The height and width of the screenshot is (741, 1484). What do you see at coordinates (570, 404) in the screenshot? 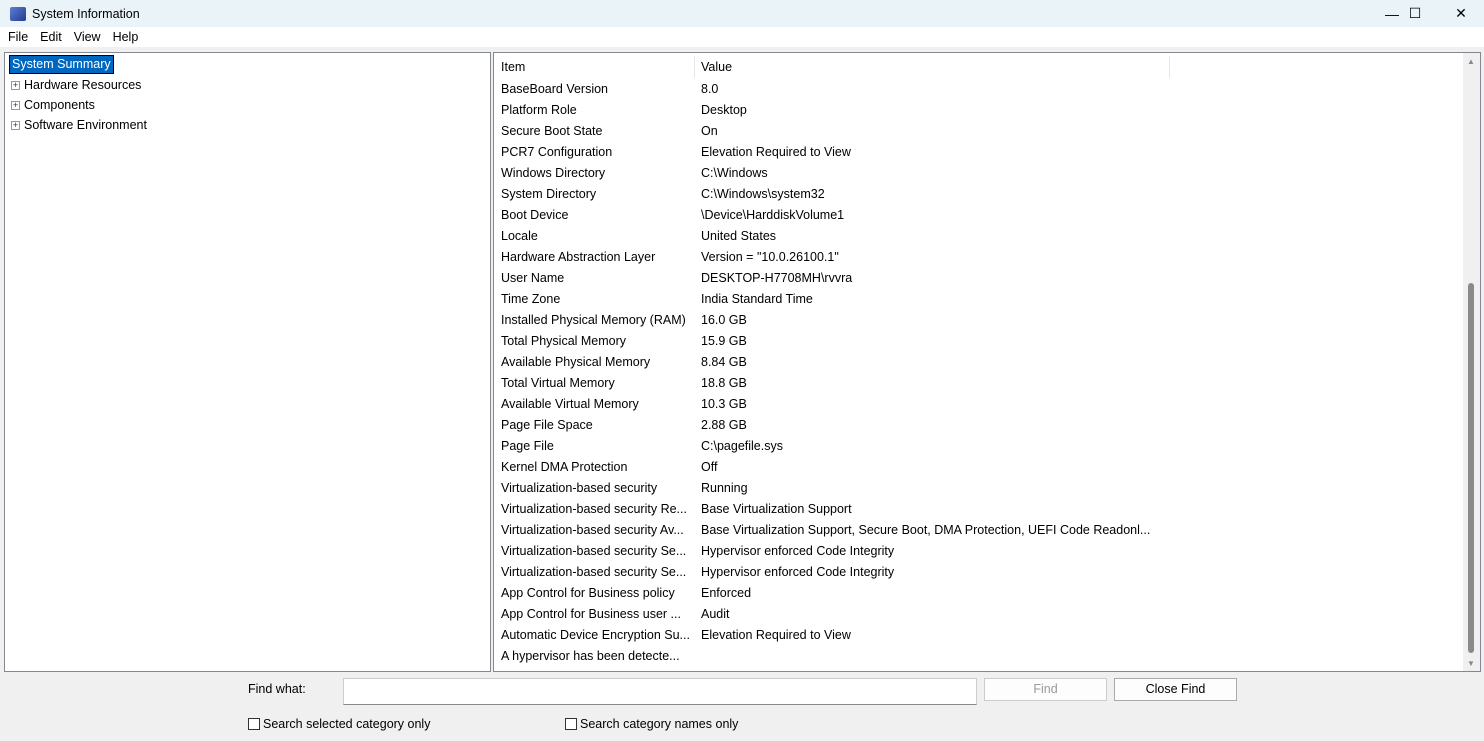
I see `item-cell: Available Virtual Memory` at bounding box center [570, 404].